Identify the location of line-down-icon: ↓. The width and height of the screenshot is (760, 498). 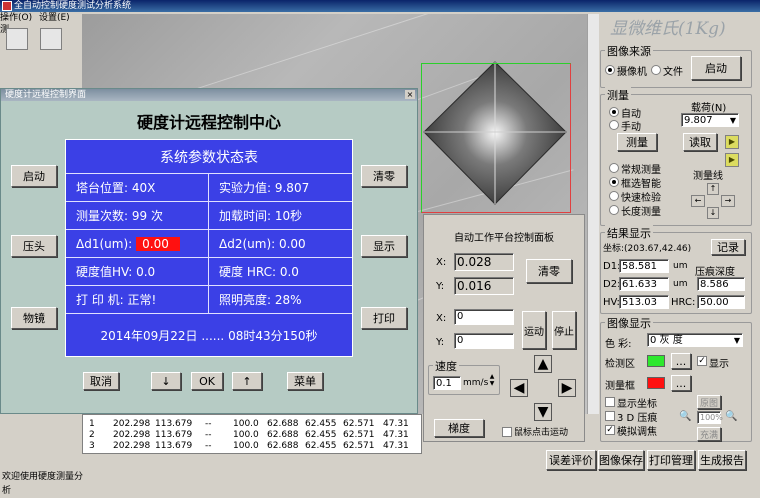
(713, 213).